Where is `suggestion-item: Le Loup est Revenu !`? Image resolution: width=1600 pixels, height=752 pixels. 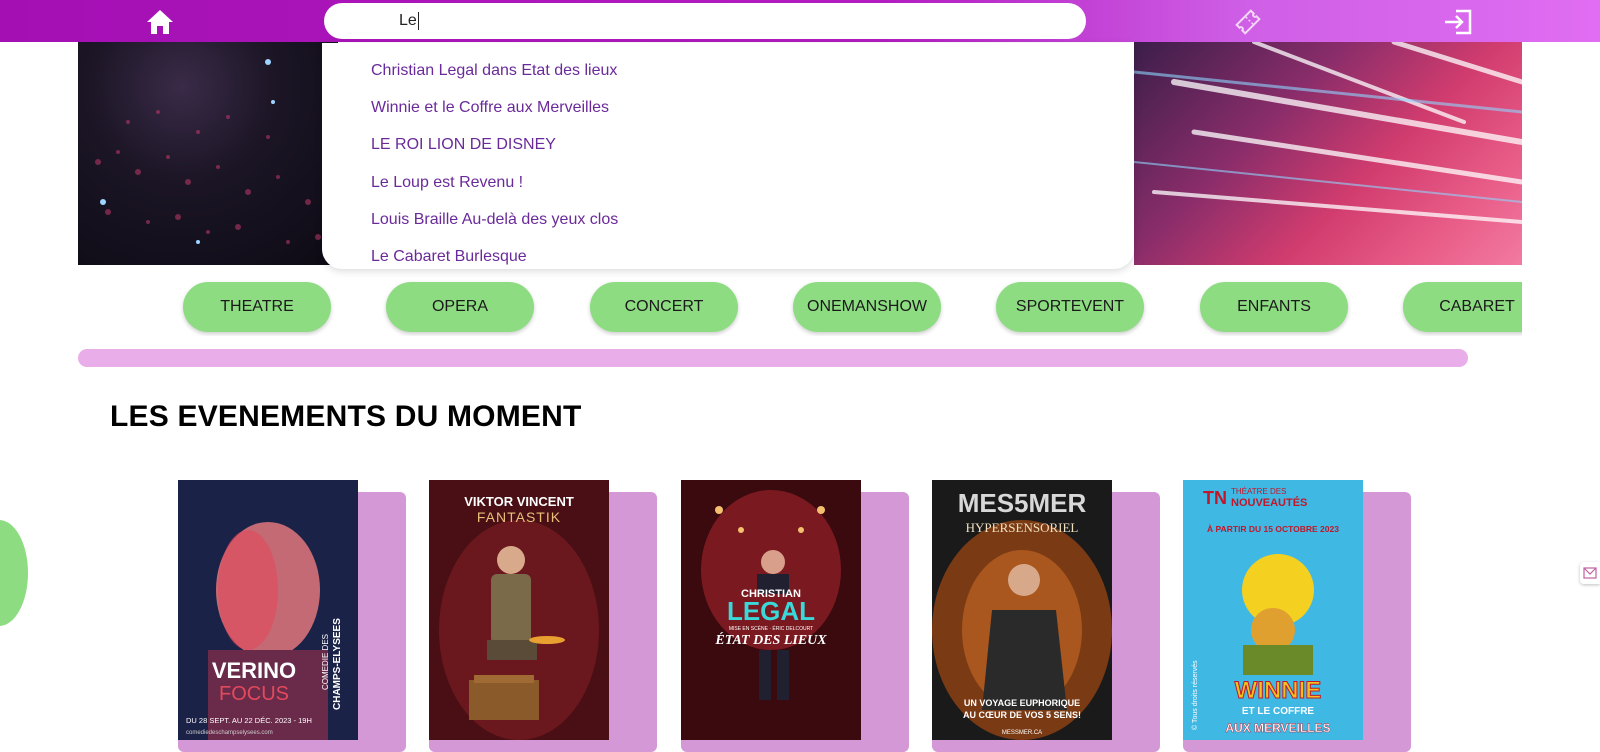 suggestion-item: Le Loup est Revenu ! is located at coordinates (728, 182).